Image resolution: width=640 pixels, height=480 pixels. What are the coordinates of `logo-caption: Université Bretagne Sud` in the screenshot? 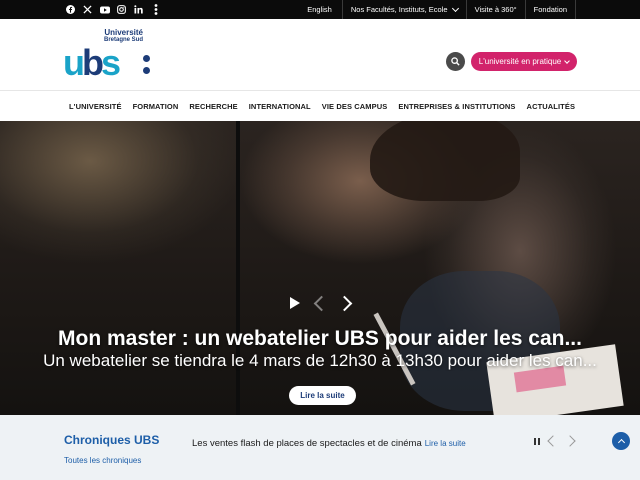 It's located at (123, 36).